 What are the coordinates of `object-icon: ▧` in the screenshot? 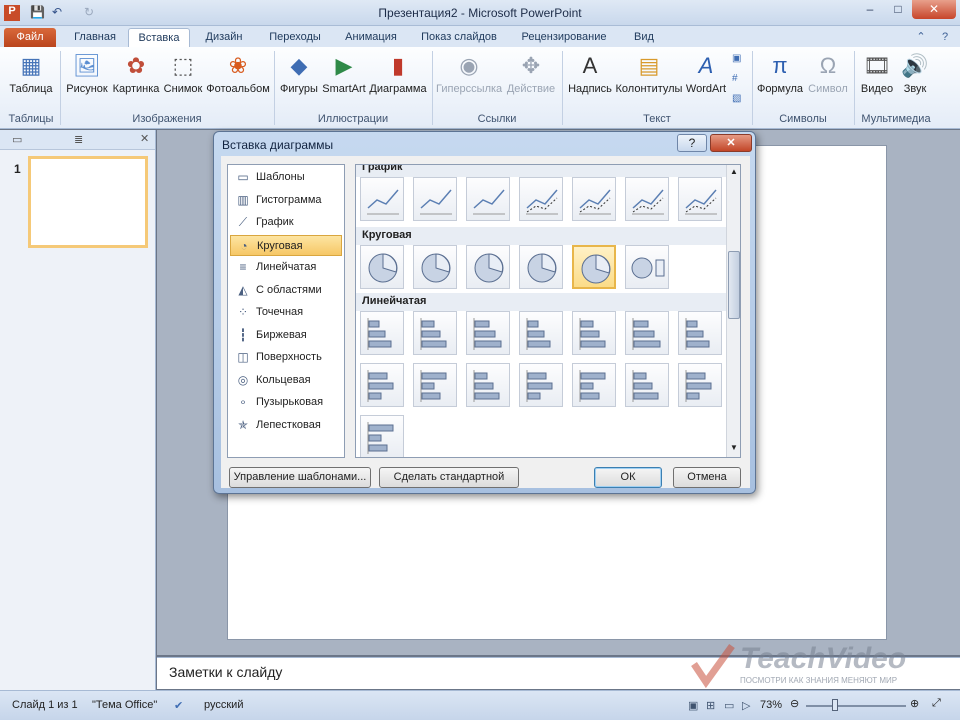 It's located at (736, 98).